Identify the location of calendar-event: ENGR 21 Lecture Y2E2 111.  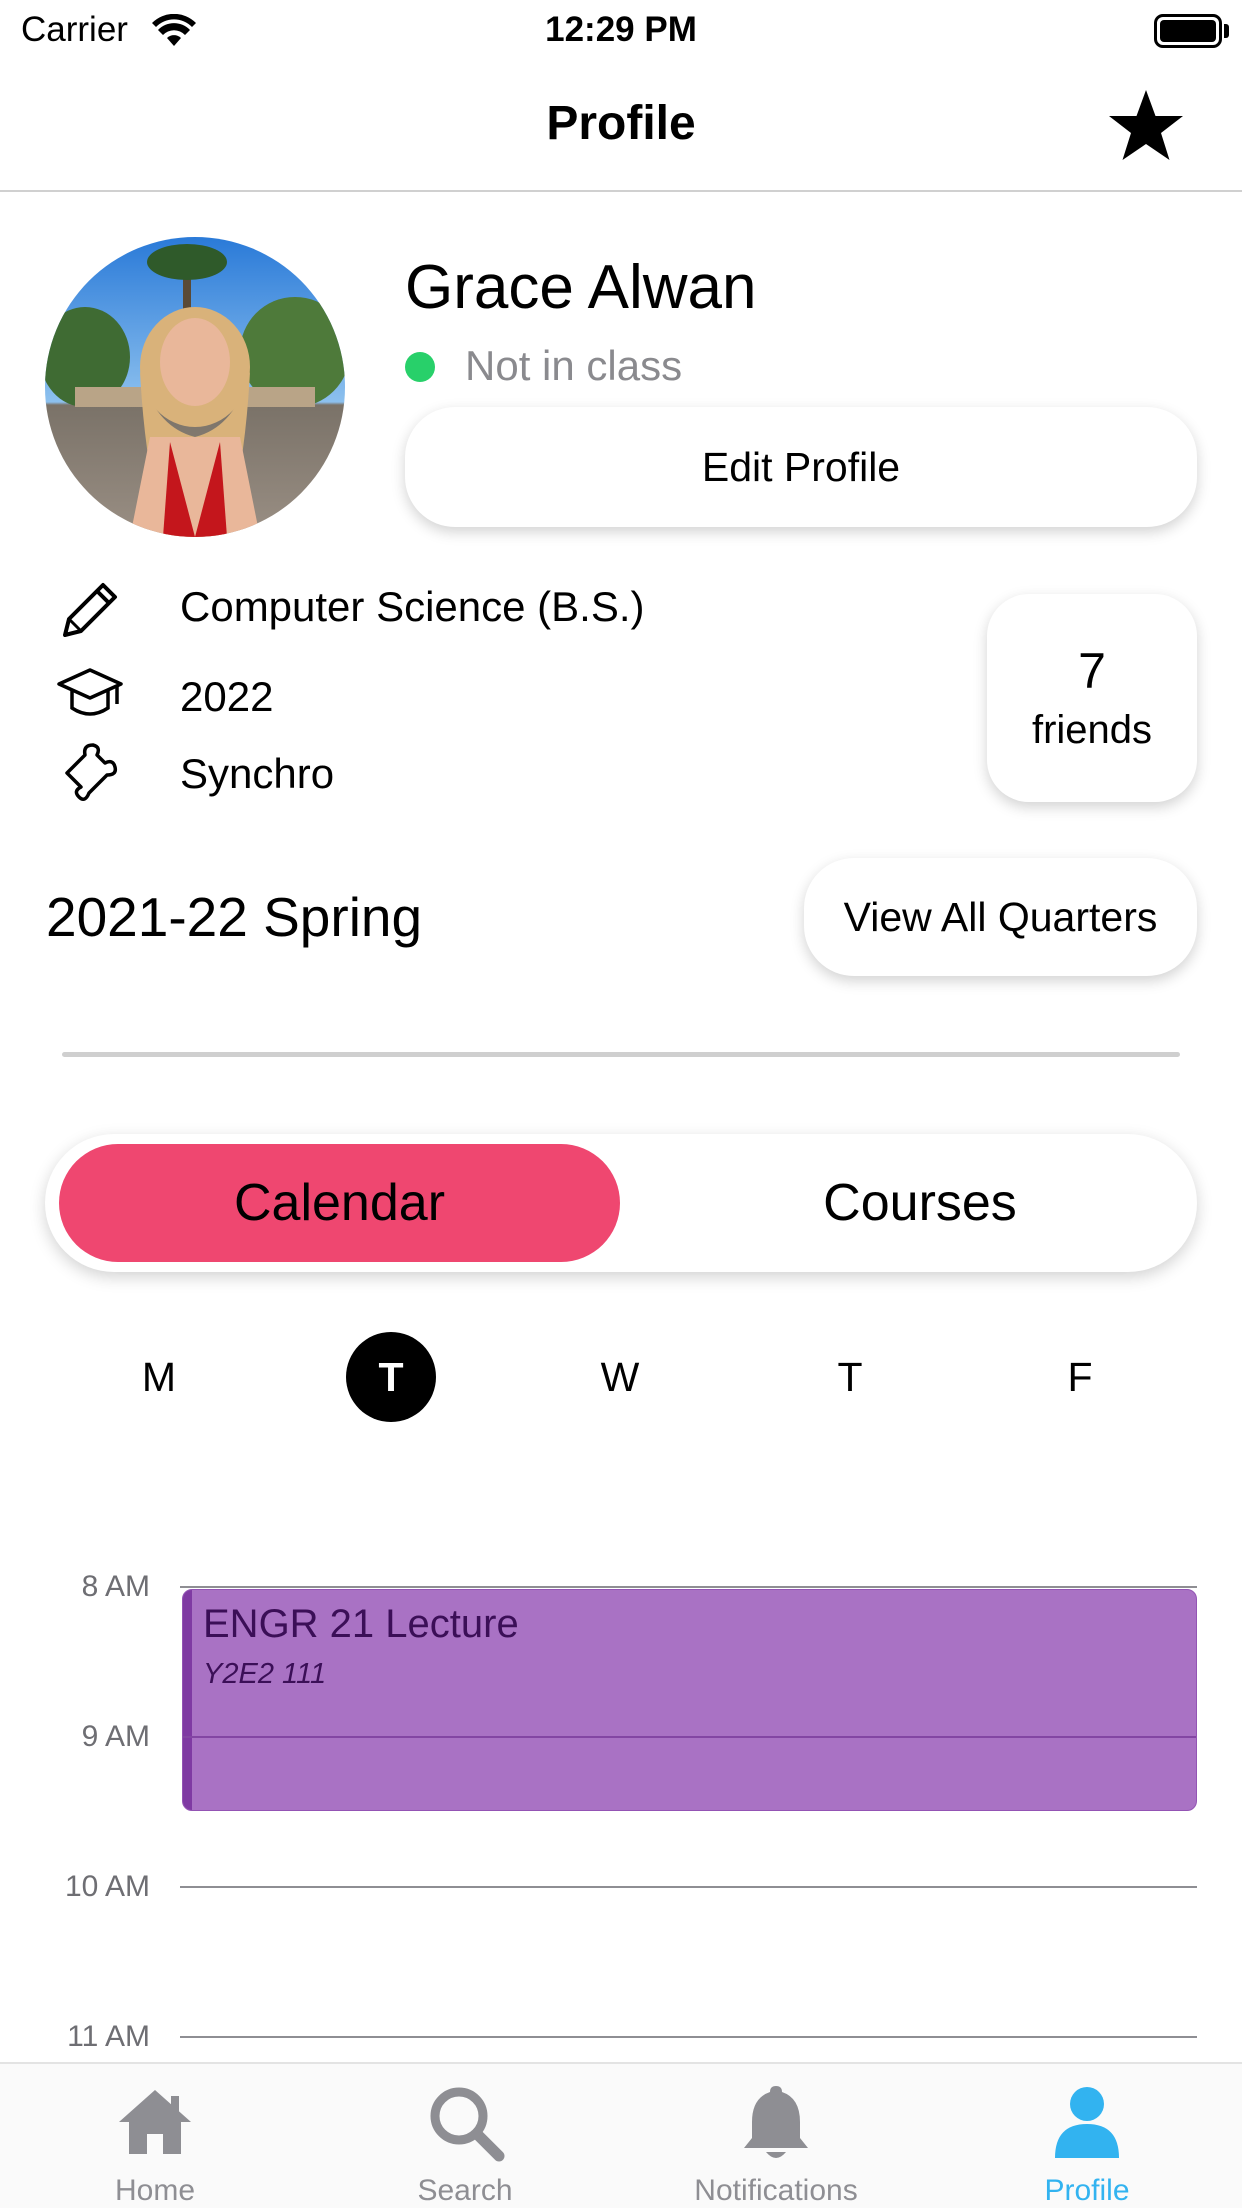
(689, 1700).